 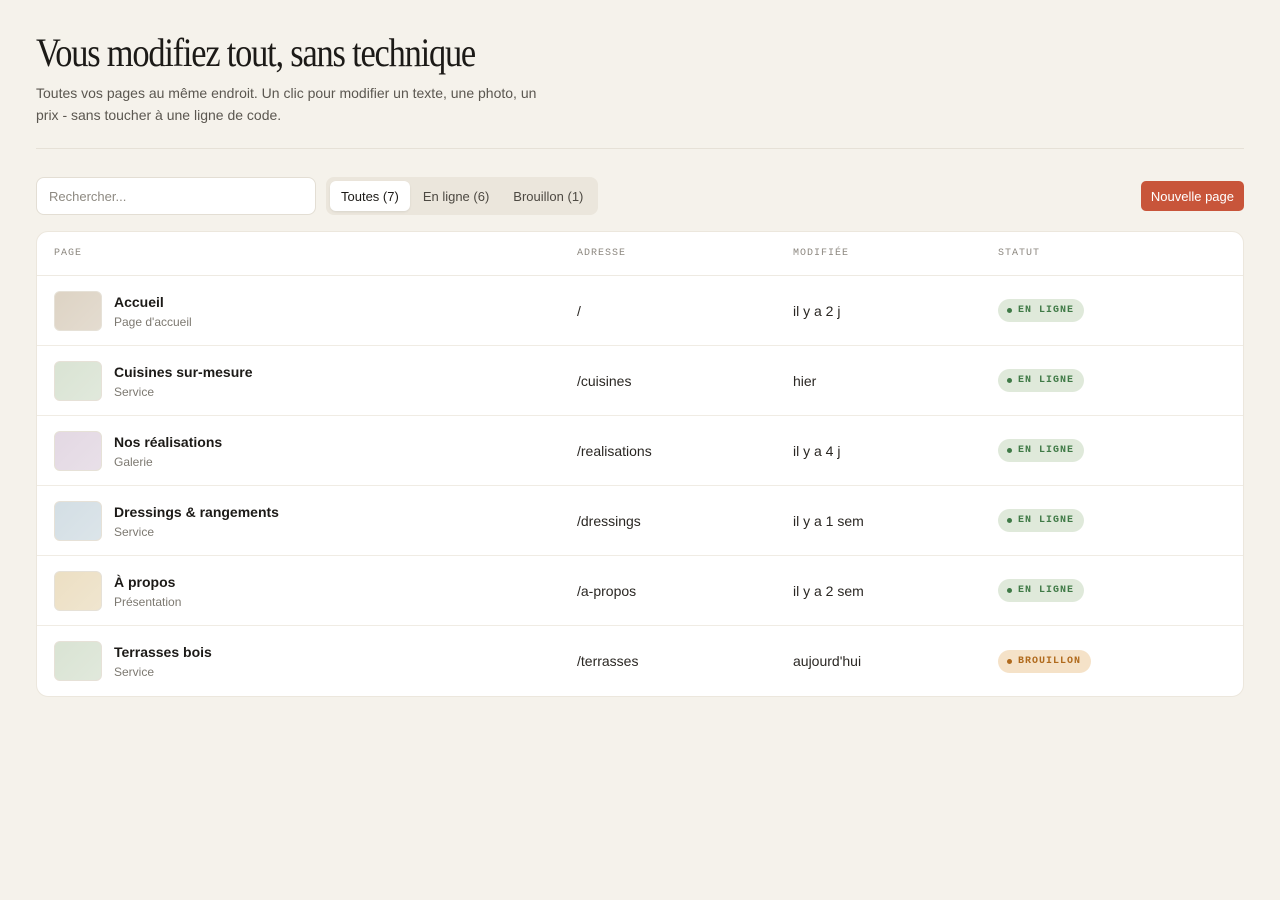 What do you see at coordinates (607, 590) in the screenshot?
I see `page-address: /a-propos` at bounding box center [607, 590].